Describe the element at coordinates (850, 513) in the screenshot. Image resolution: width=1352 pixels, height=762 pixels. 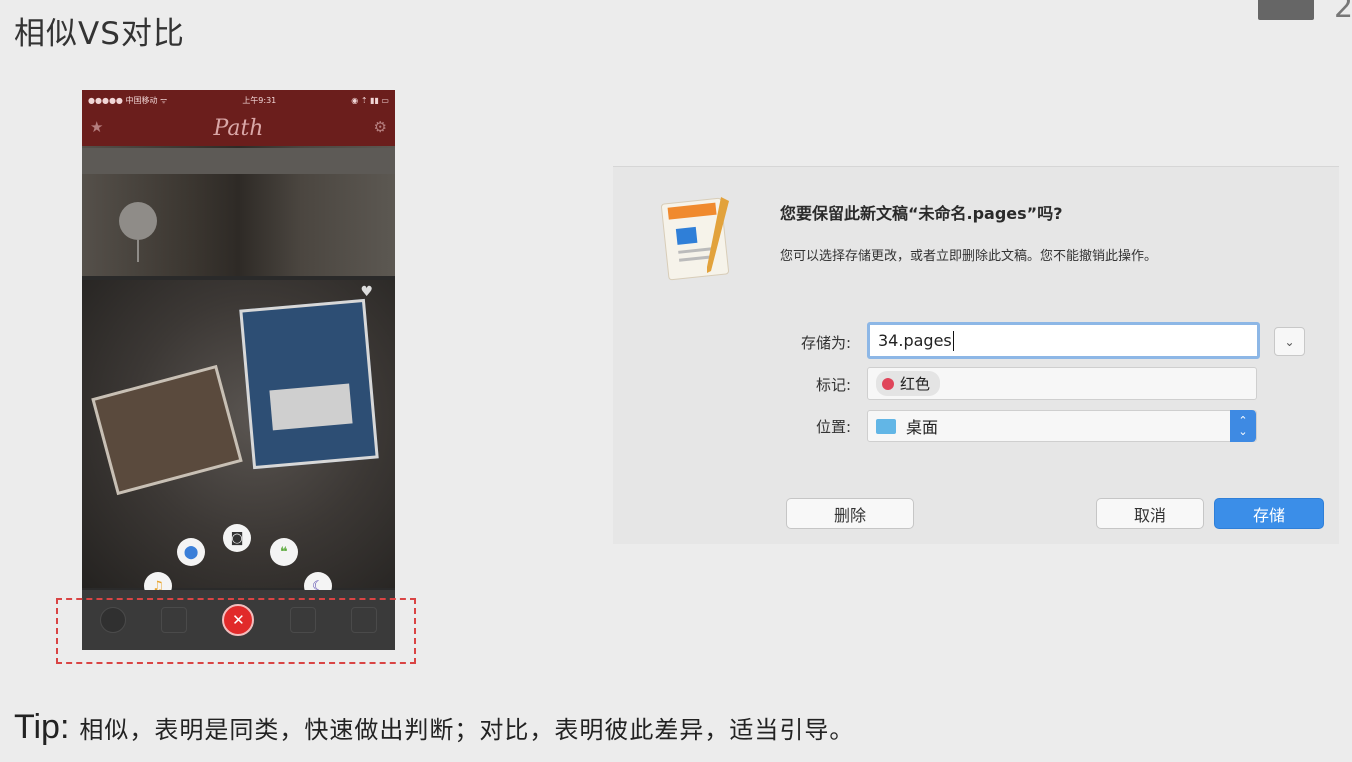
I see `delete-button: 删除` at that location.